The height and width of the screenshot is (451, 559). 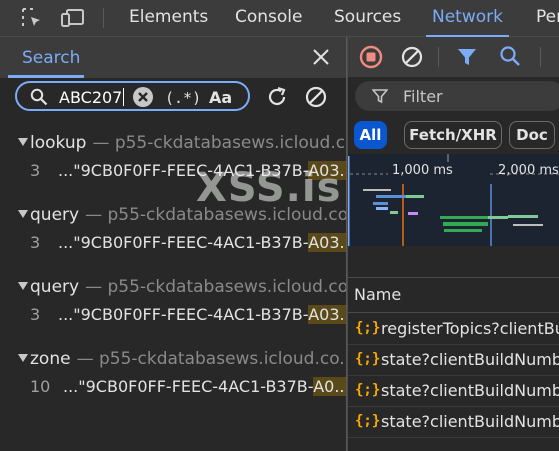 I want to click on close-icon, so click(x=321, y=57).